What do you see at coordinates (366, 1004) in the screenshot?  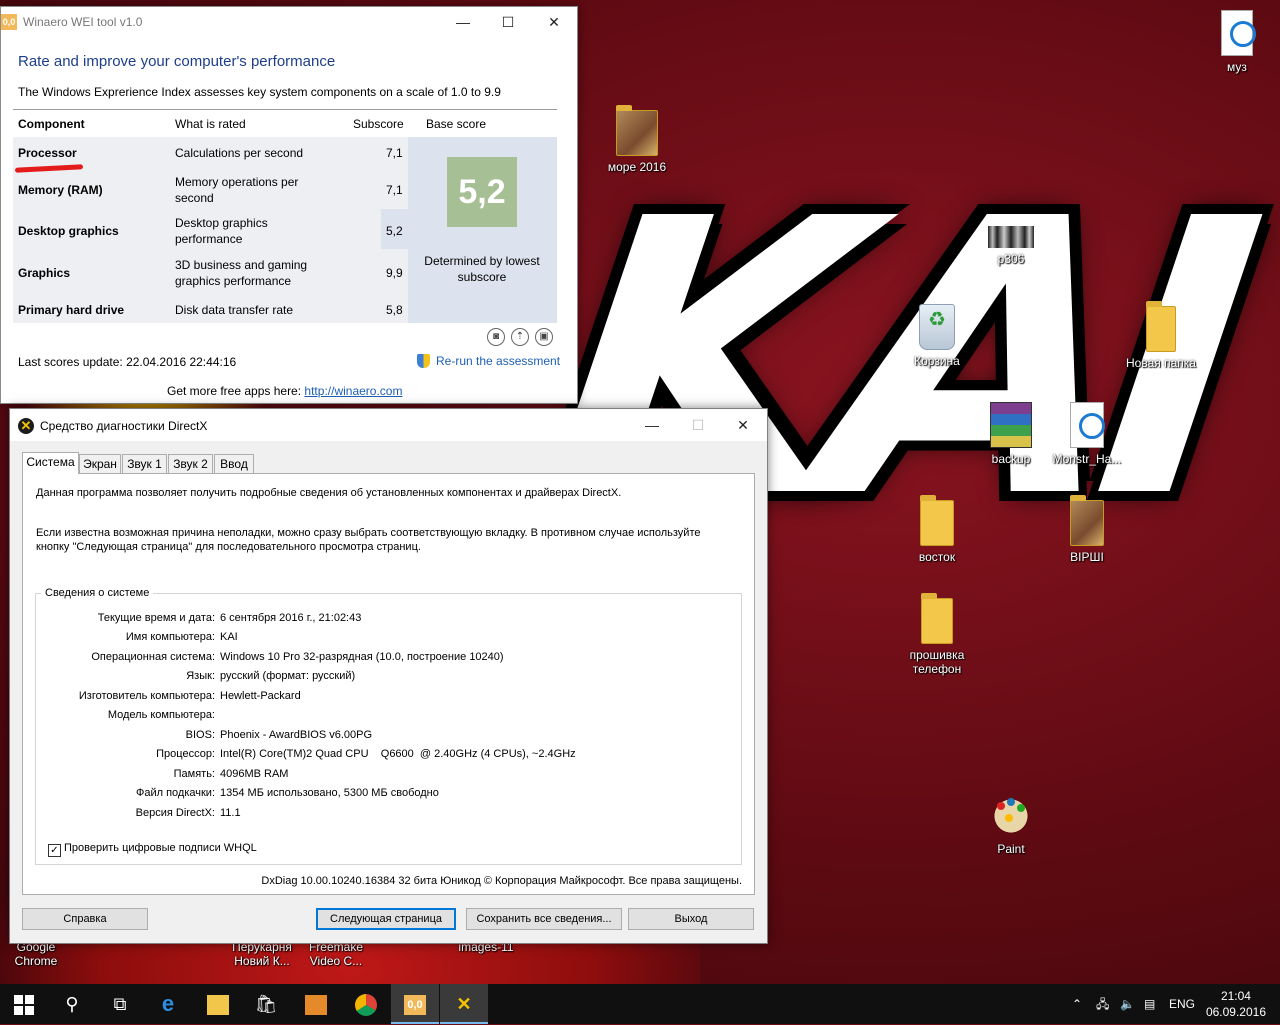 I see `taskbar-chrome` at bounding box center [366, 1004].